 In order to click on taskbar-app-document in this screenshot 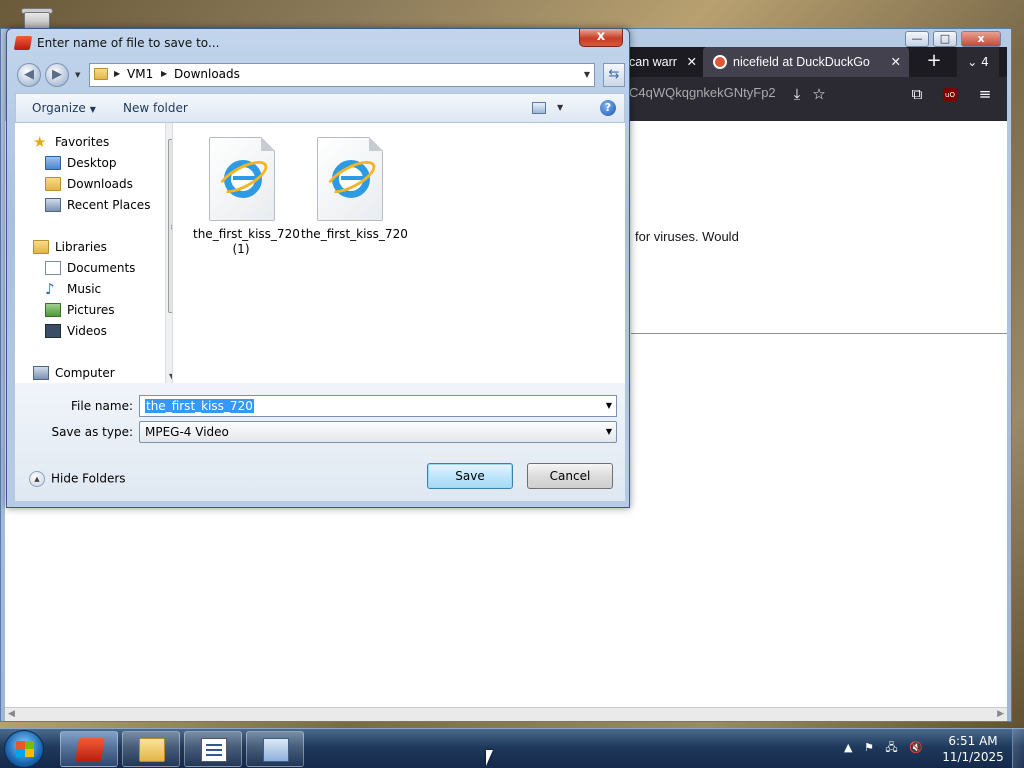, I will do `click(275, 749)`.